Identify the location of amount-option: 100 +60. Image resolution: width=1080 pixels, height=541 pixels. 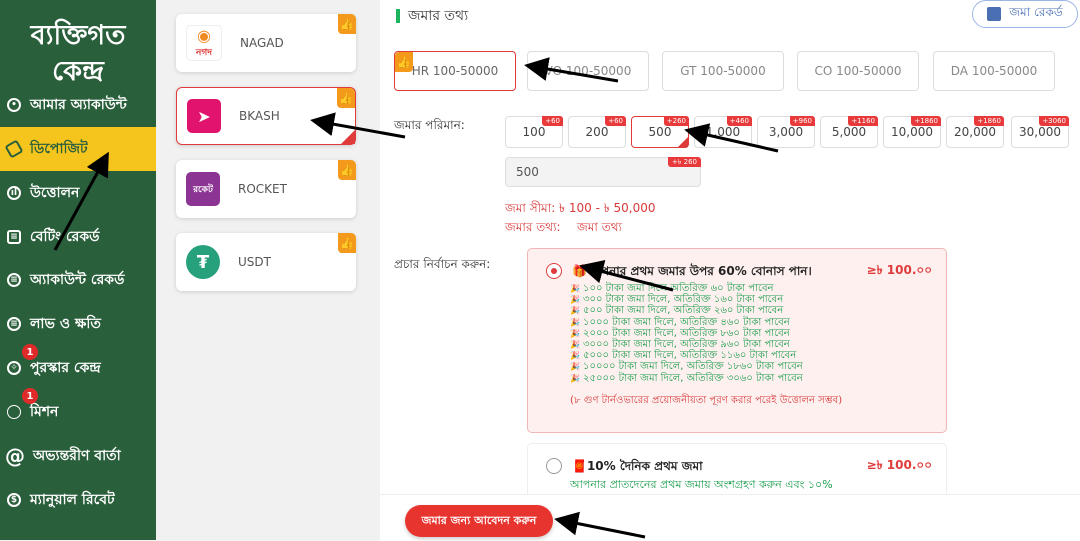
(534, 132).